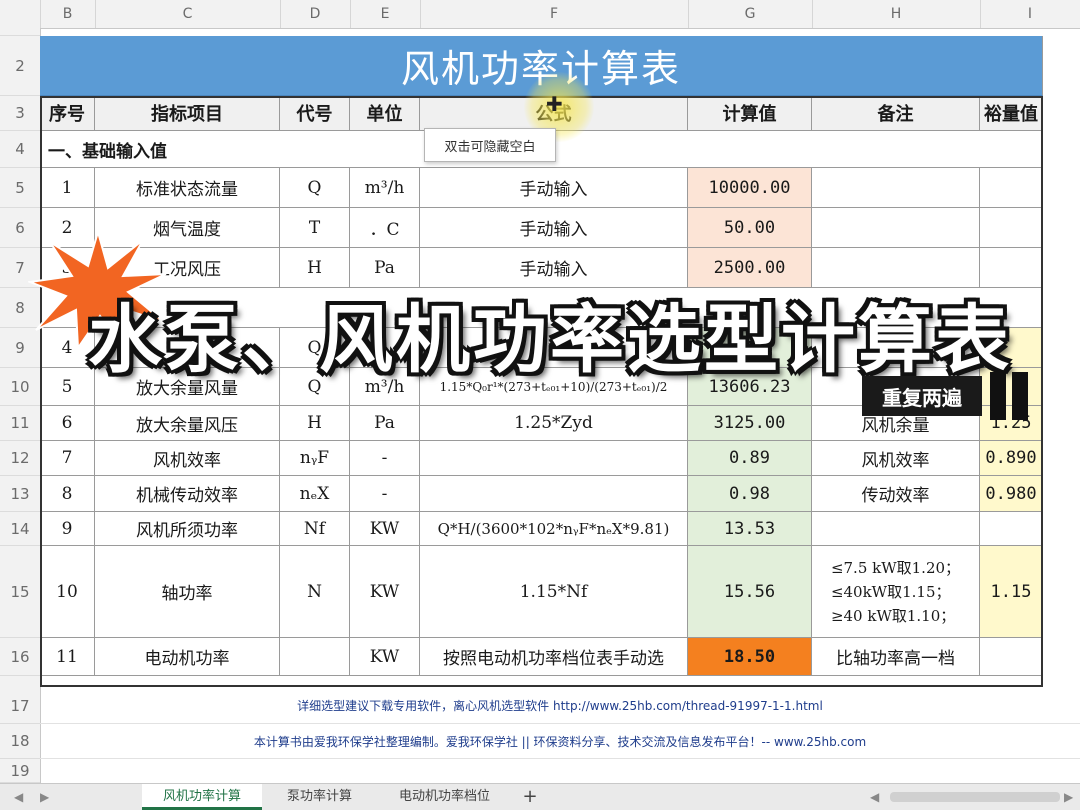 This screenshot has height=810, width=1080. I want to click on cell-unit: Pa, so click(385, 423).